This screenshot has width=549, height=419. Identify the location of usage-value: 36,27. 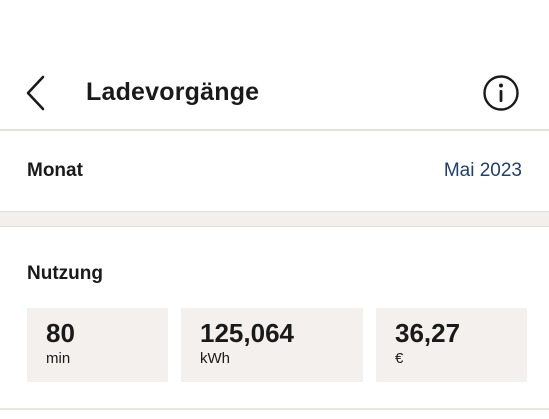
(428, 333).